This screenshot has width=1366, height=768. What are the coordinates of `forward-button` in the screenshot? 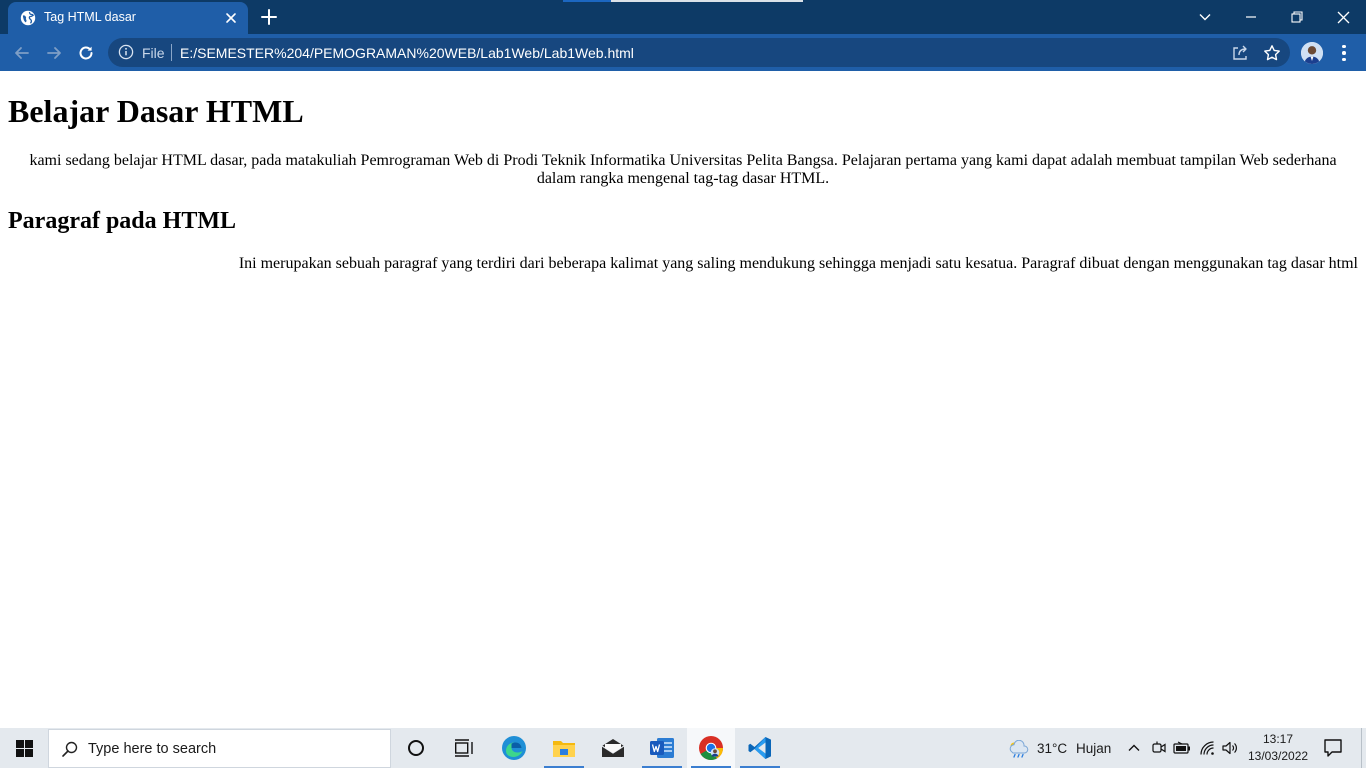 It's located at (54, 53).